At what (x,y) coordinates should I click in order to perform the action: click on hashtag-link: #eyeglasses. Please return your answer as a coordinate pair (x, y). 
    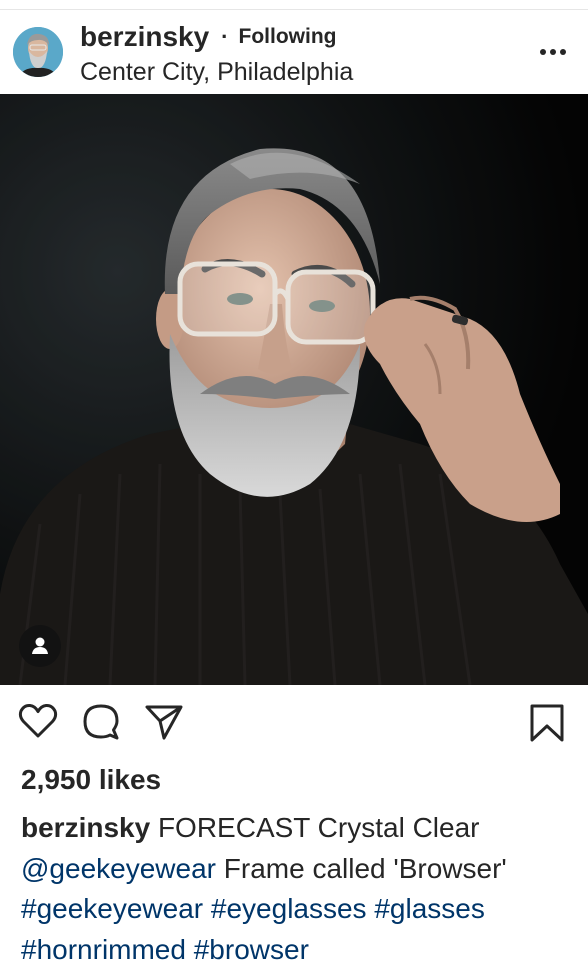
    Looking at the image, I should click on (289, 908).